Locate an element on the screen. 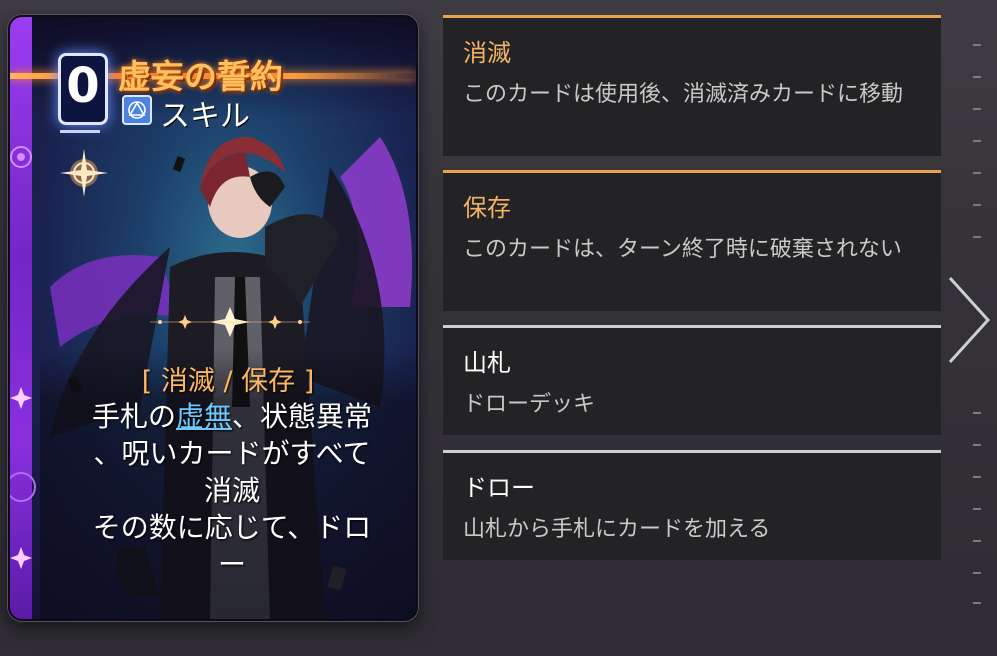 Image resolution: width=997 pixels, height=656 pixels. keyword-tooltip-draw-pile: 山札 ドローデッキ is located at coordinates (692, 380).